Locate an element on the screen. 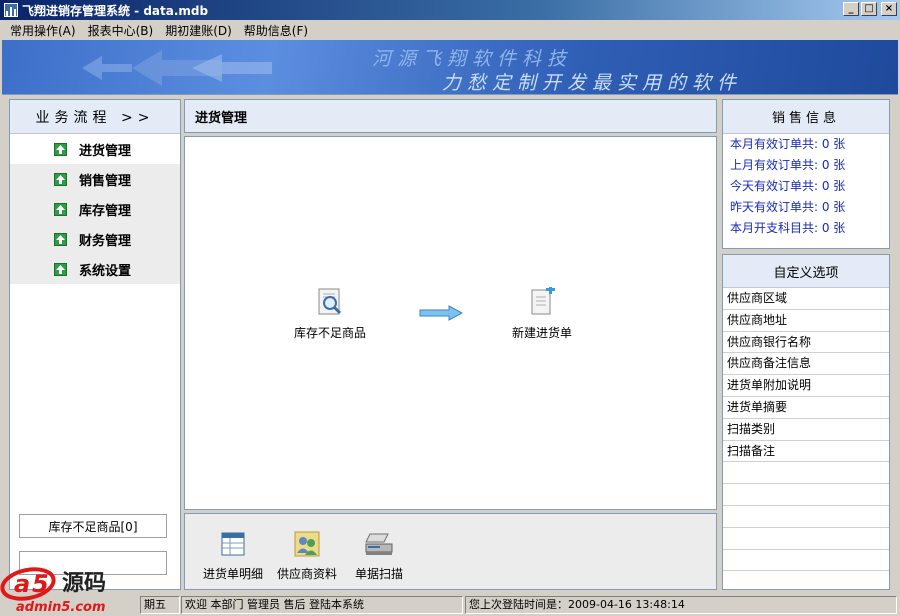 This screenshot has width=900, height=616. menu-report-center: 报表中心(B) is located at coordinates (121, 30).